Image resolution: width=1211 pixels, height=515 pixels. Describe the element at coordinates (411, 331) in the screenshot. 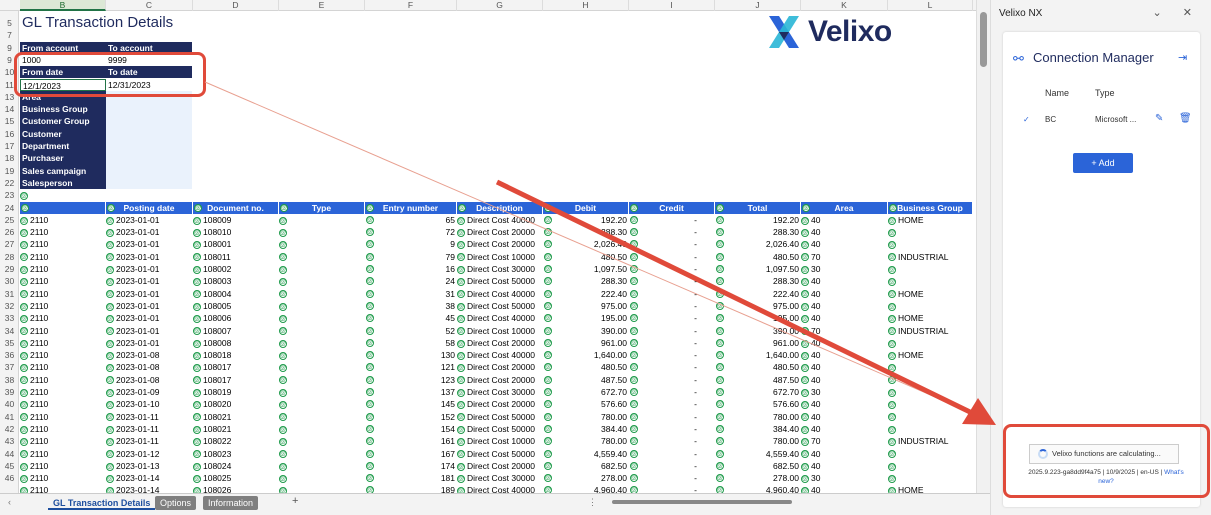

I see `table-cell: @52` at that location.